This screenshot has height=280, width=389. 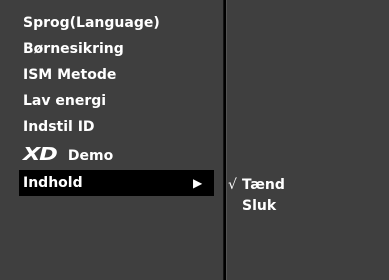 I want to click on menu-item-language: Sprog(Language), so click(x=116, y=23).